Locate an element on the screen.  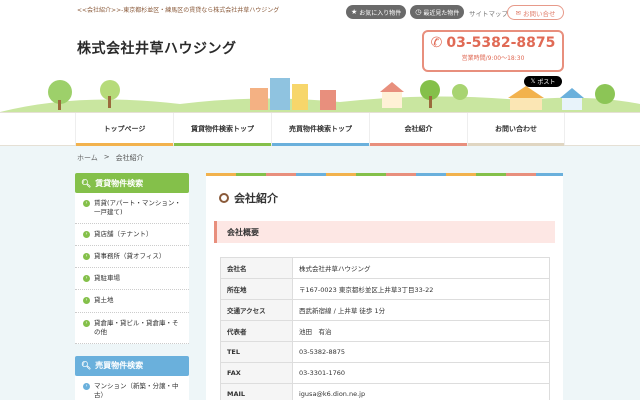
nav-item-label: トップページ is located at coordinates (124, 129).